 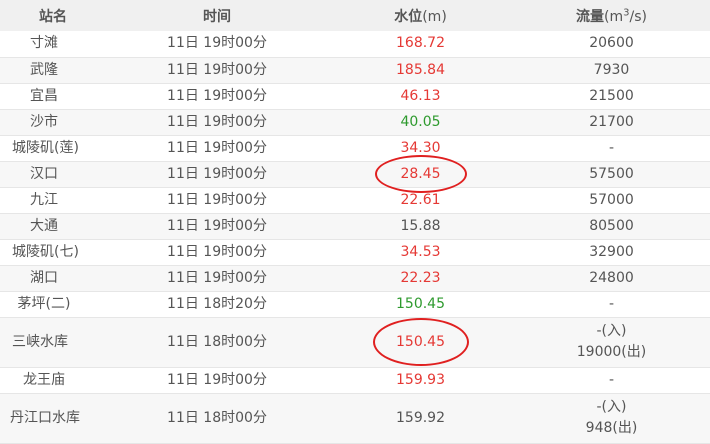 What do you see at coordinates (611, 428) in the screenshot?
I see `flow-out: 948(出)` at bounding box center [611, 428].